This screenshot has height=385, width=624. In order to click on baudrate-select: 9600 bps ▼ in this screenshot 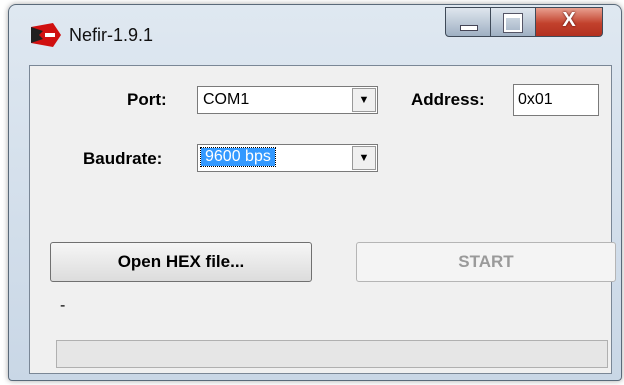, I will do `click(287, 158)`.